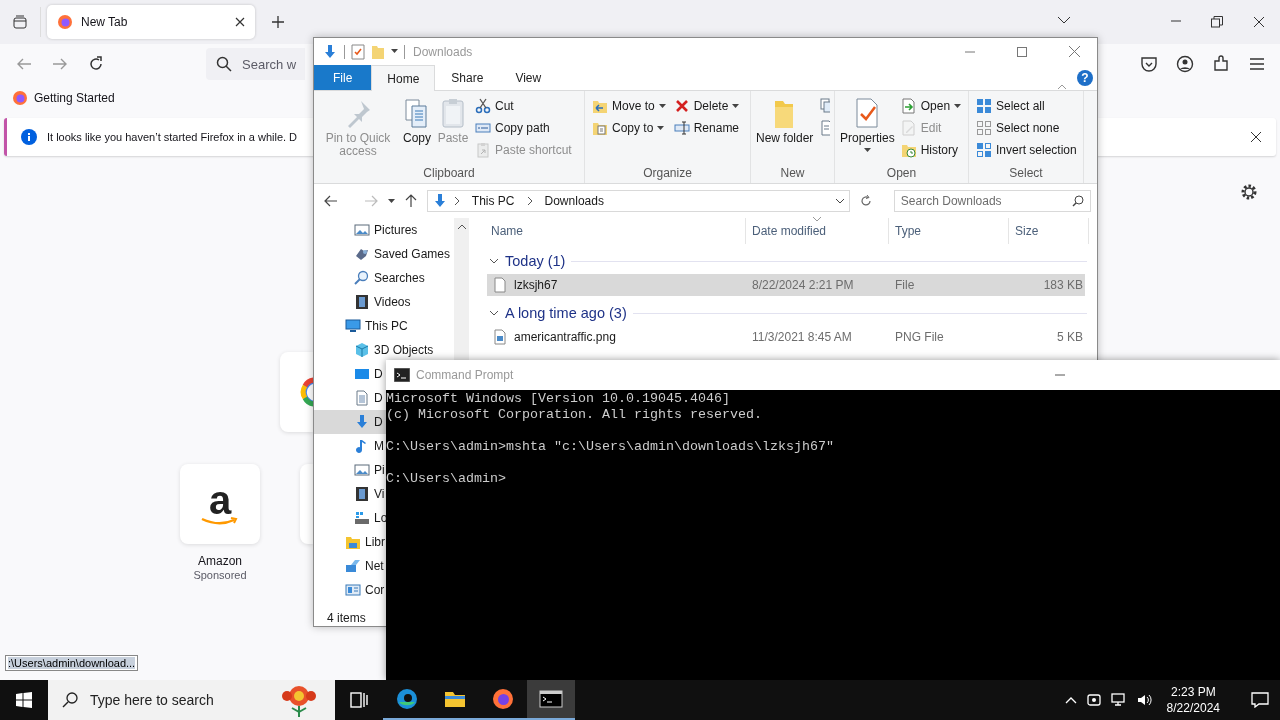 This screenshot has width=1280, height=720. What do you see at coordinates (1070, 700) in the screenshot?
I see `chevron-up-icon` at bounding box center [1070, 700].